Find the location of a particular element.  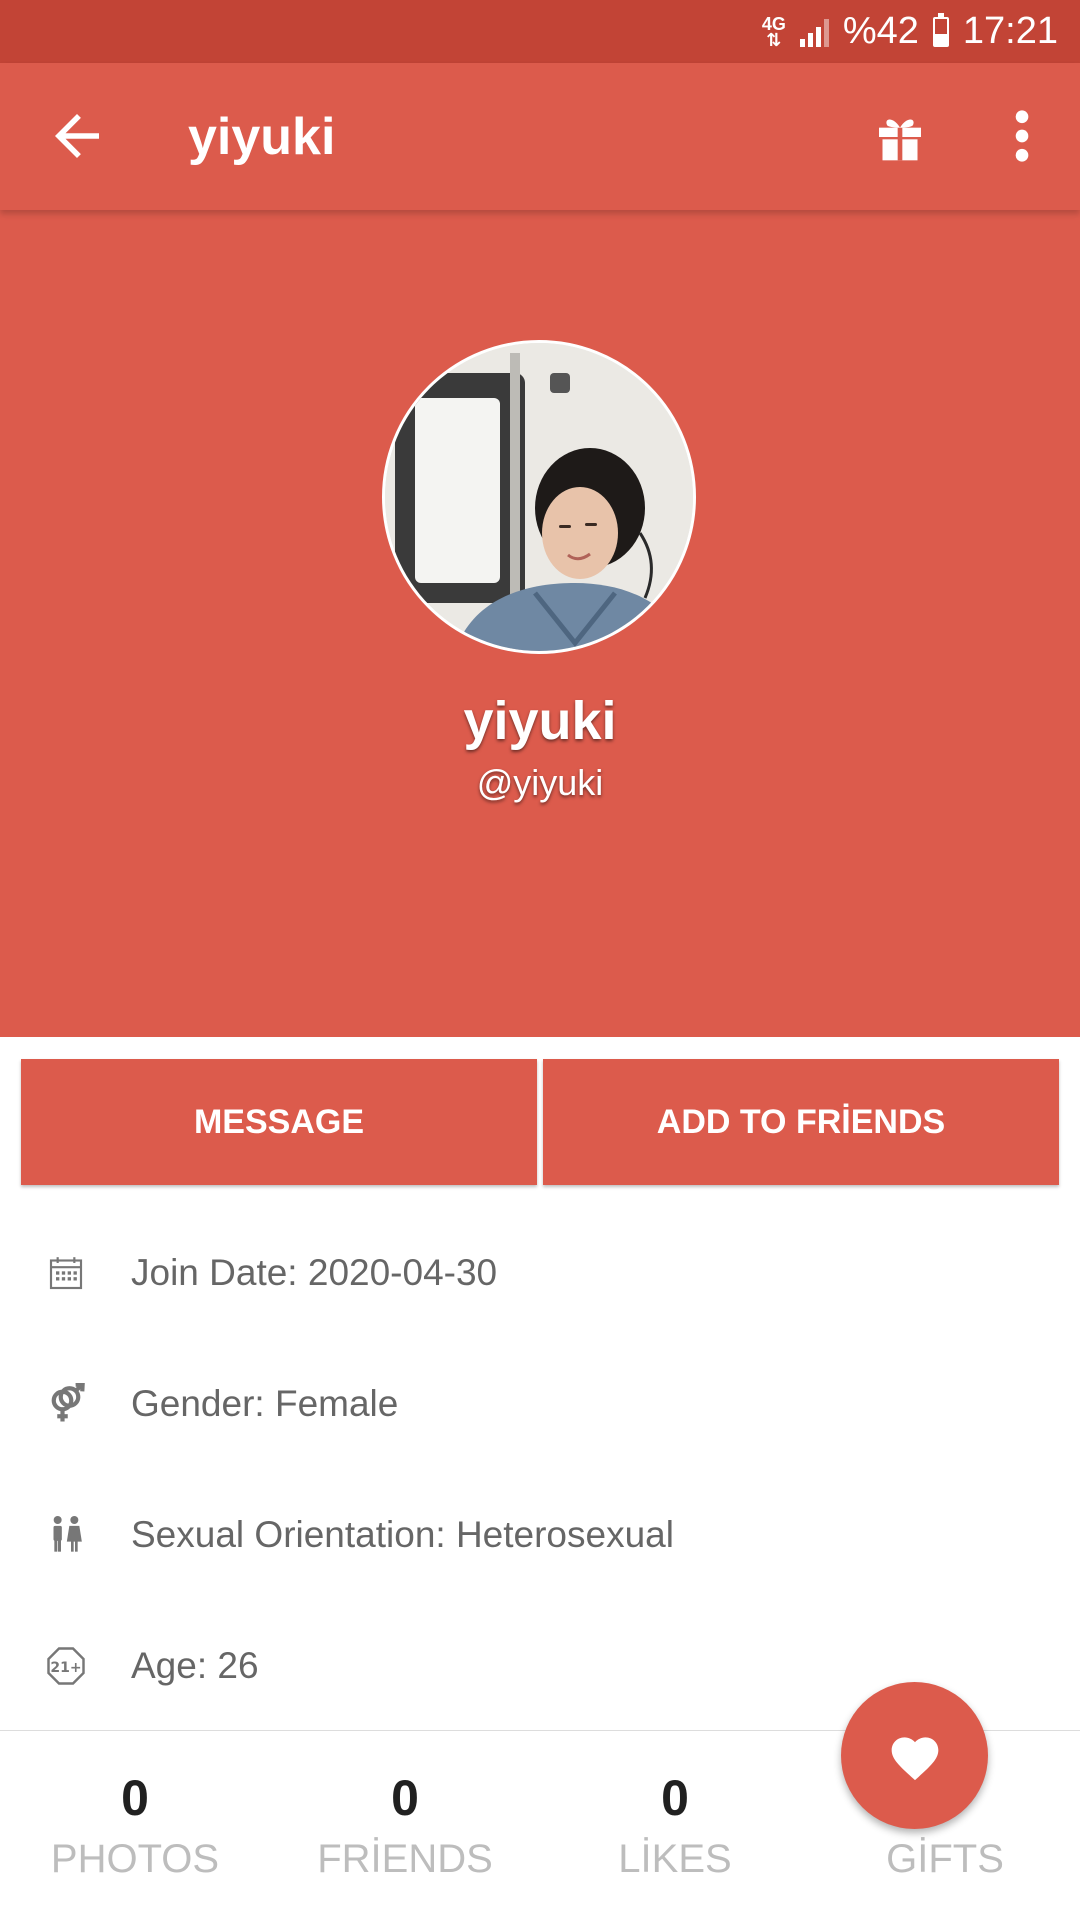

friends-label: FRİENDS is located at coordinates (405, 1859).